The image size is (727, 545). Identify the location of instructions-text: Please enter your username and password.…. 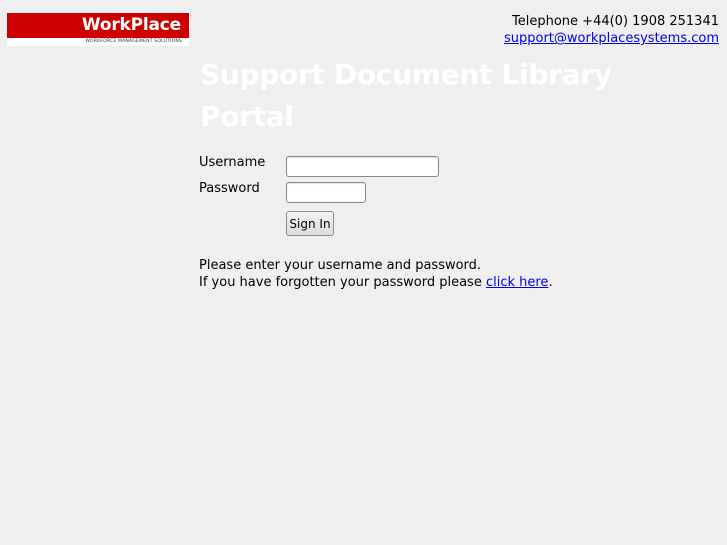
(376, 274).